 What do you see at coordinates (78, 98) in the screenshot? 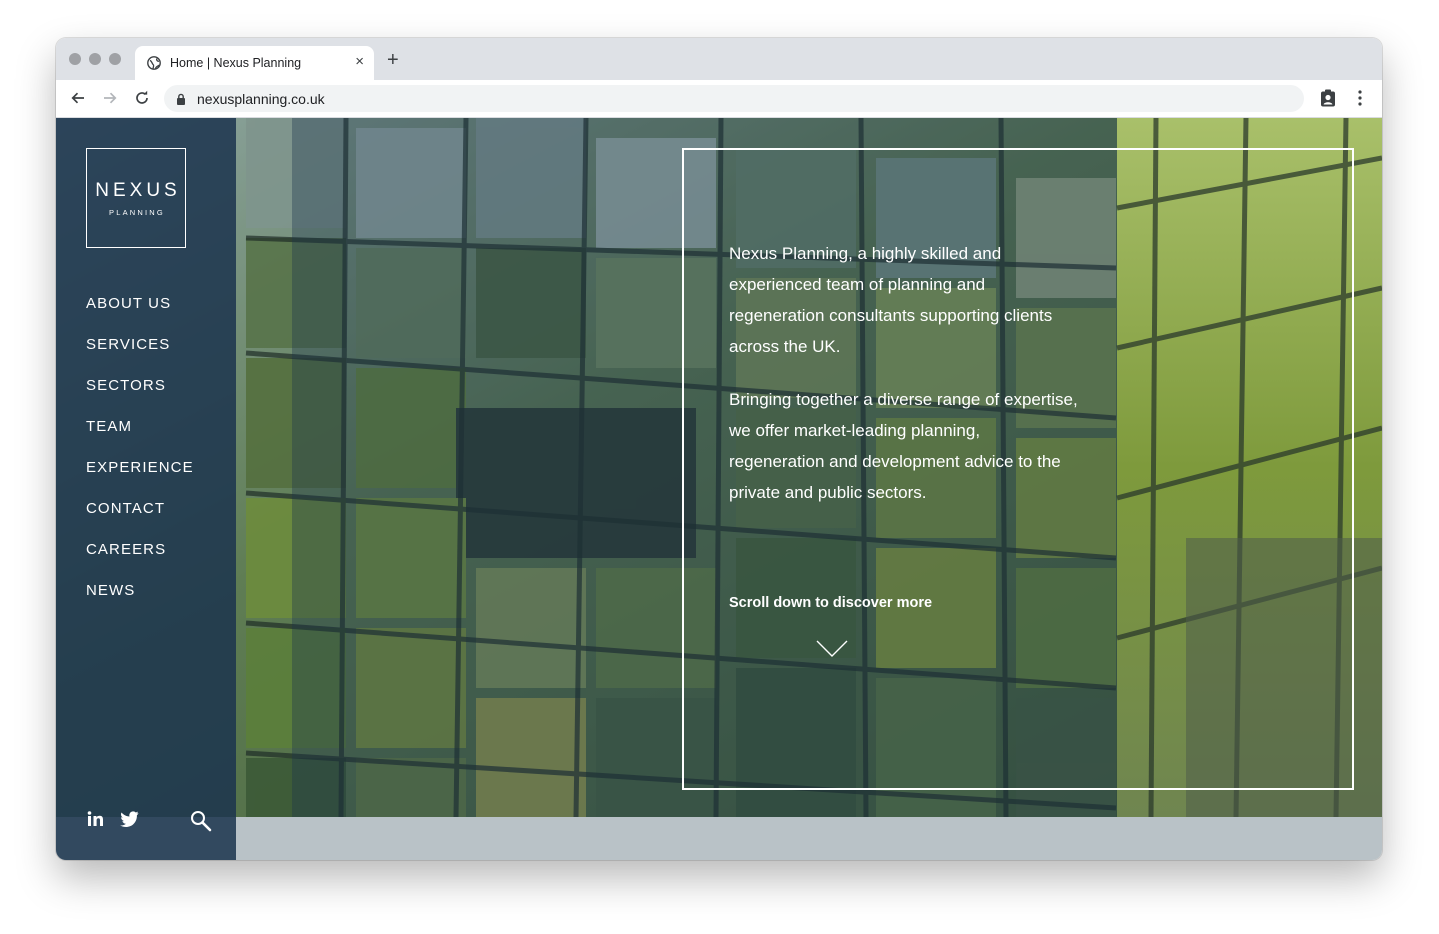
I see `back-arrow-icon` at bounding box center [78, 98].